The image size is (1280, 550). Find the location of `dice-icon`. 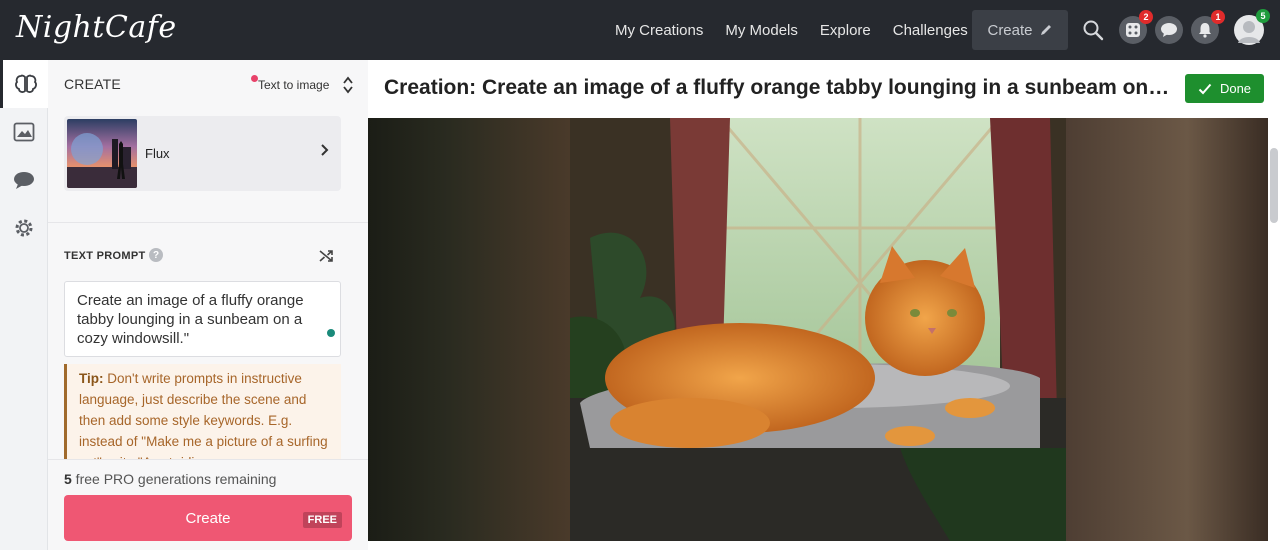

dice-icon is located at coordinates (1133, 30).